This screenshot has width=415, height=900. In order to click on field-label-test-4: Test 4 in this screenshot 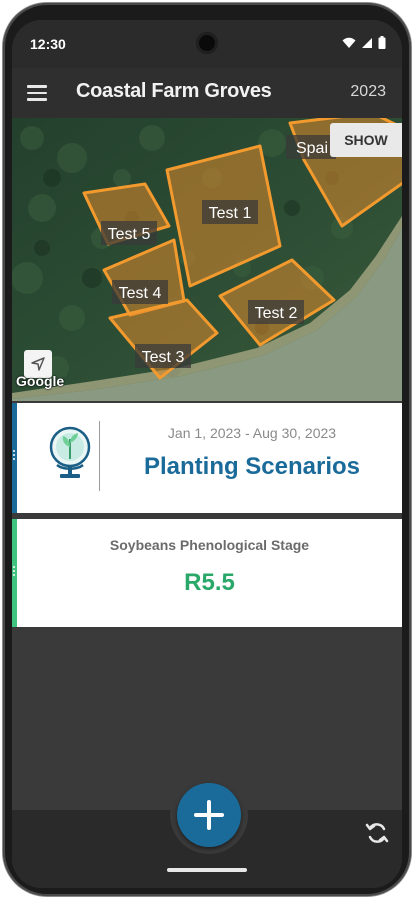, I will do `click(140, 293)`.